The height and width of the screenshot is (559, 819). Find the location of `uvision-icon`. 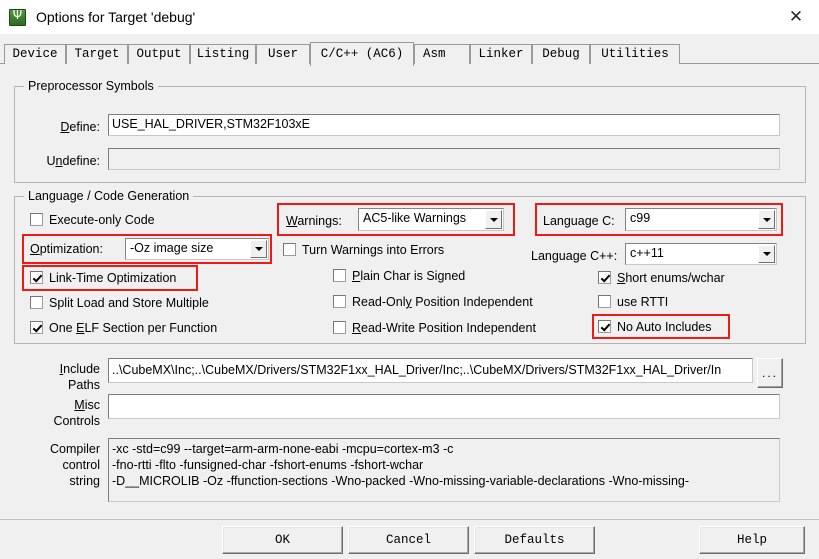

uvision-icon is located at coordinates (17, 17).